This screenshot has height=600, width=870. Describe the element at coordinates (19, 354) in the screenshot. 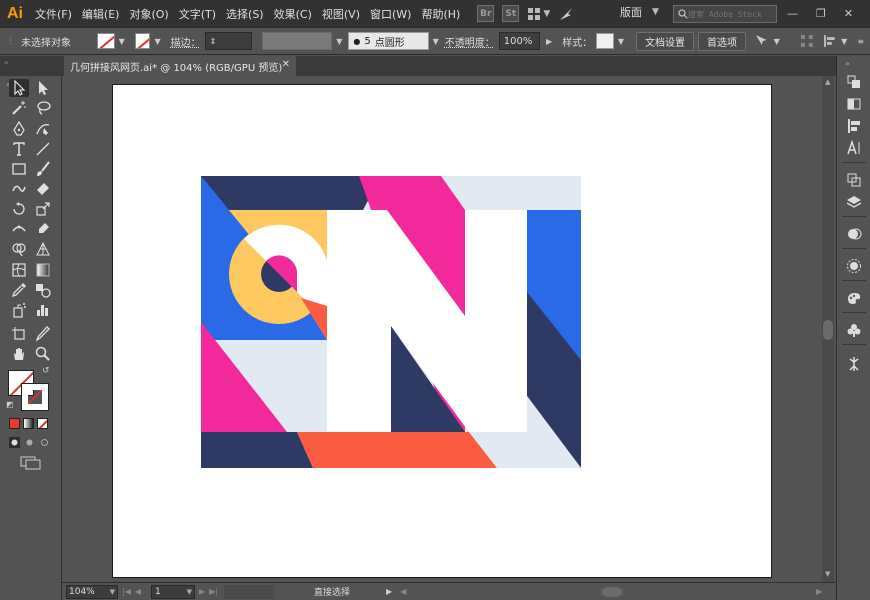

I see `hand-tool` at that location.